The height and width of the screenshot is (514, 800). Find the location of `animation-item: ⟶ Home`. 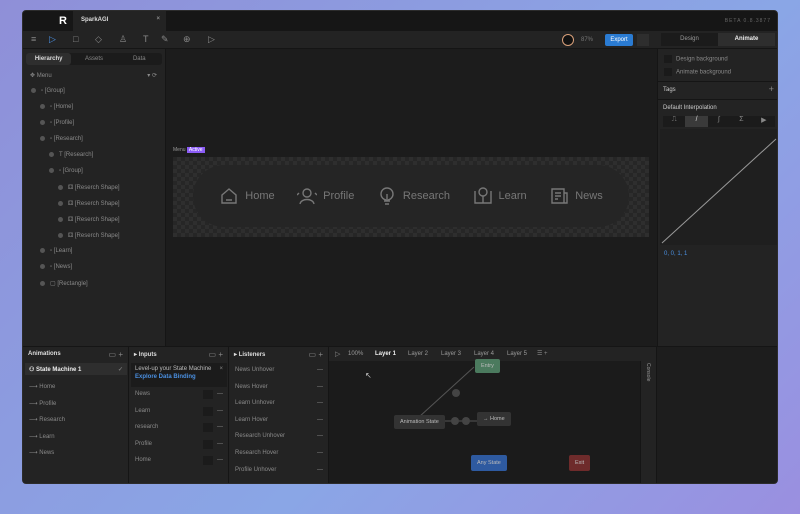

animation-item: ⟶ Home is located at coordinates (42, 386).